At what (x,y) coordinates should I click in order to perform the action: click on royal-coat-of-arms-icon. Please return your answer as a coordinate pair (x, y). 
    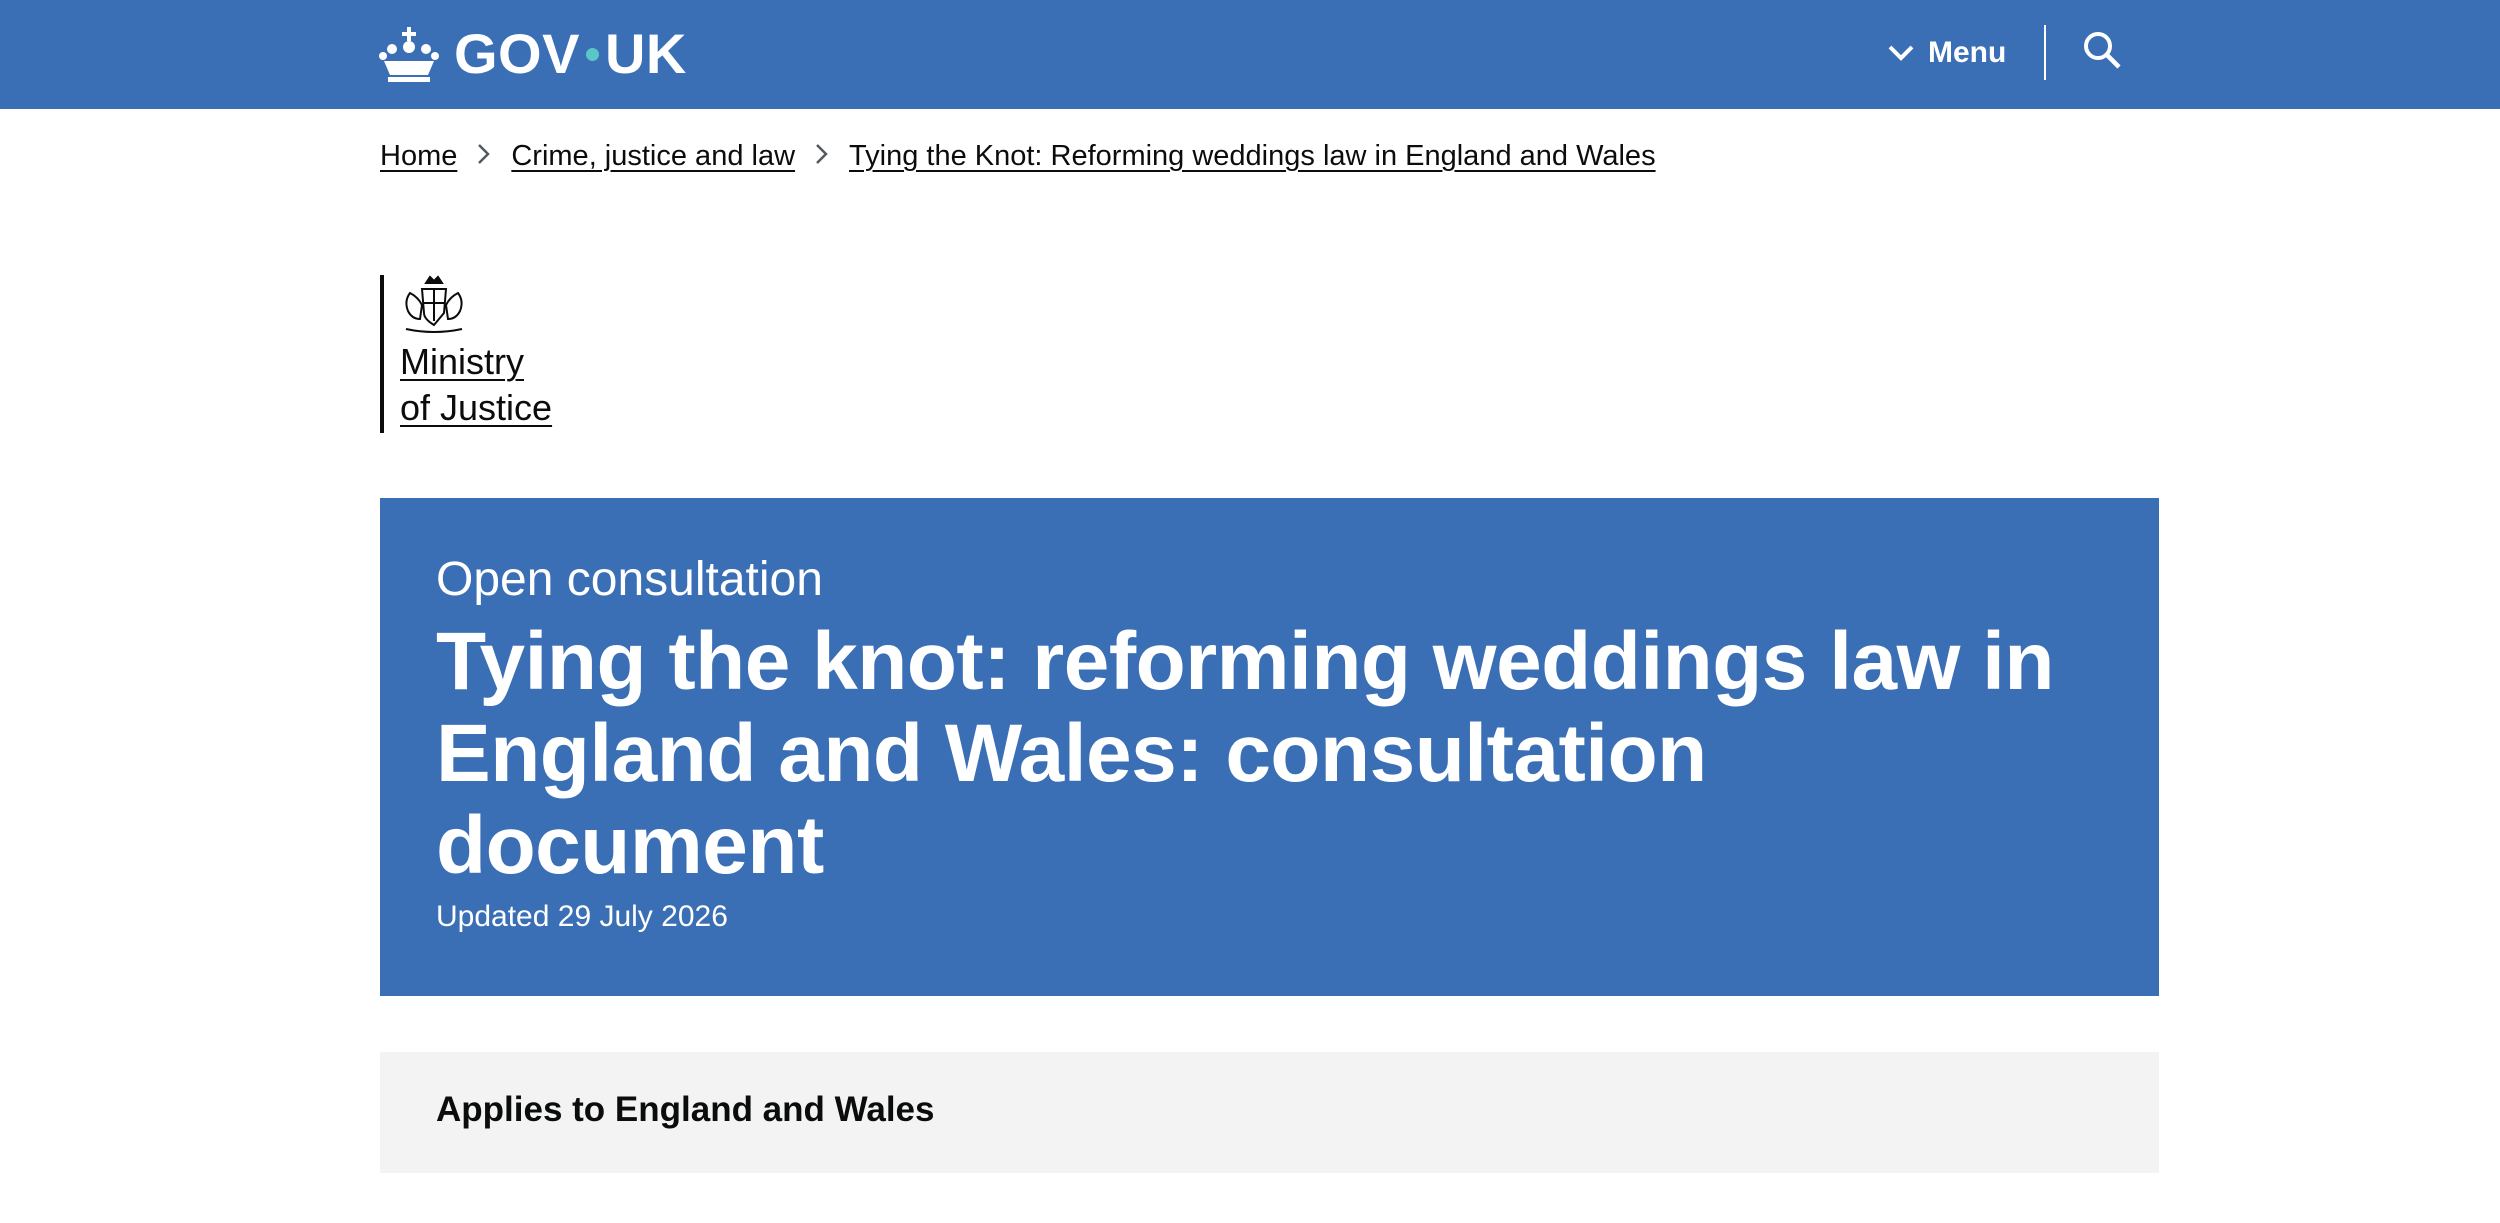
    Looking at the image, I should click on (434, 304).